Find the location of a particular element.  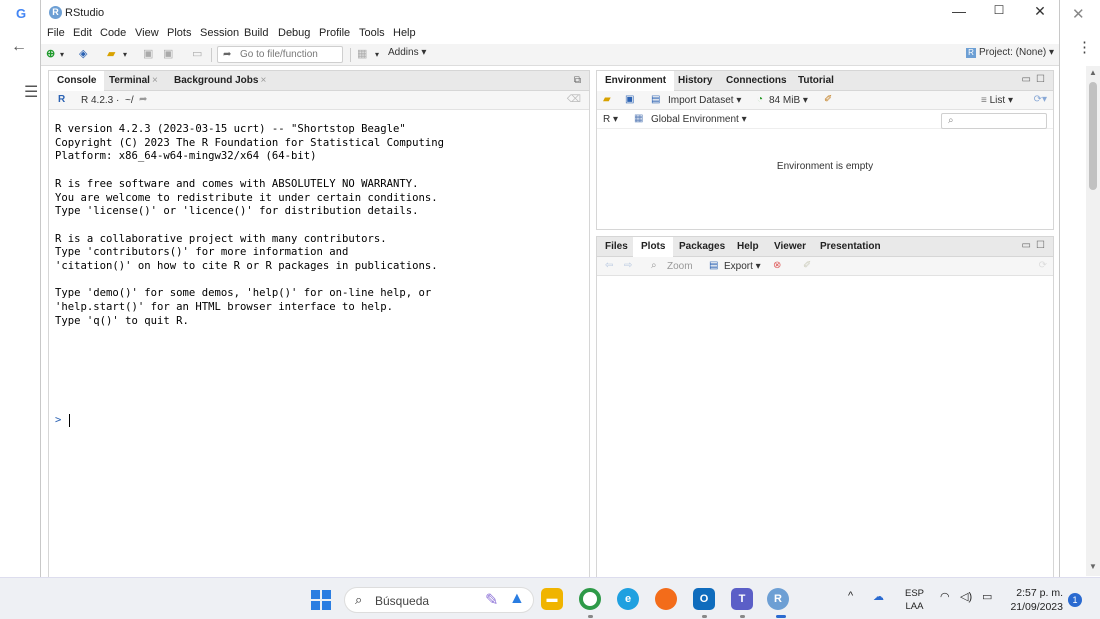

next-plot-icon: ⇨ is located at coordinates (628, 265).